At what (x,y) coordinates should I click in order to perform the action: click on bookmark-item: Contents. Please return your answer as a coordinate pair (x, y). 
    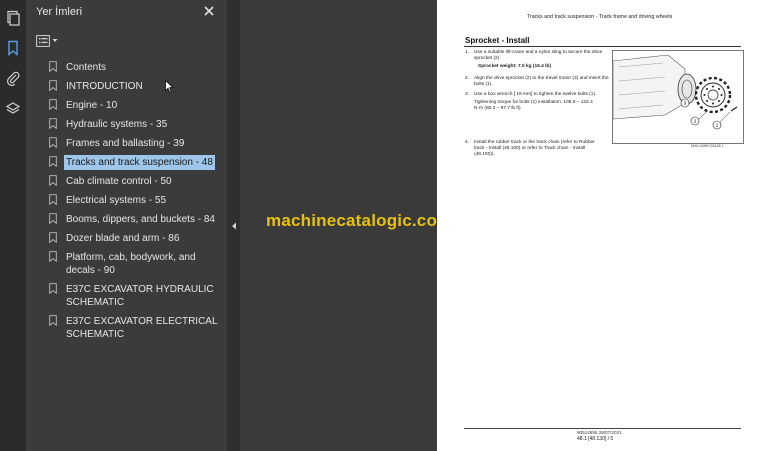
    Looking at the image, I should click on (136, 67).